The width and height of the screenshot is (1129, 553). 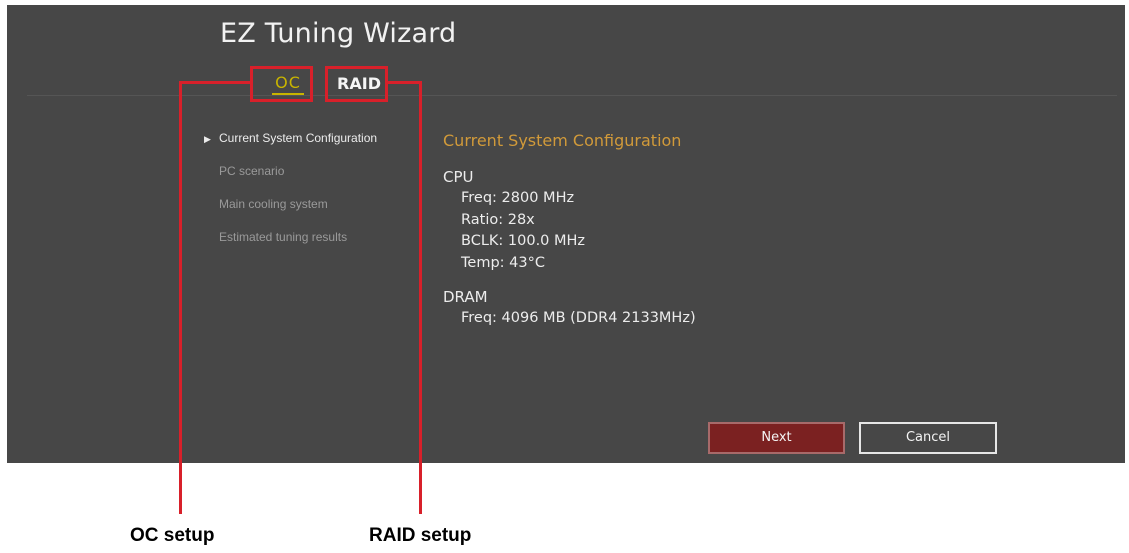 I want to click on nav-item-main-cooling-system: Main cooling system, so click(x=290, y=213).